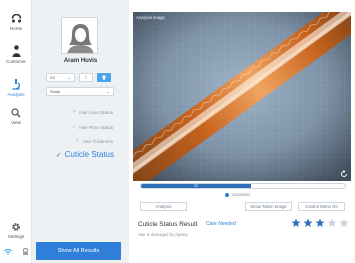 Image resolution: width=355 pixels, height=263 pixels. I want to click on area-select: Scalp ⌄, so click(80, 91).